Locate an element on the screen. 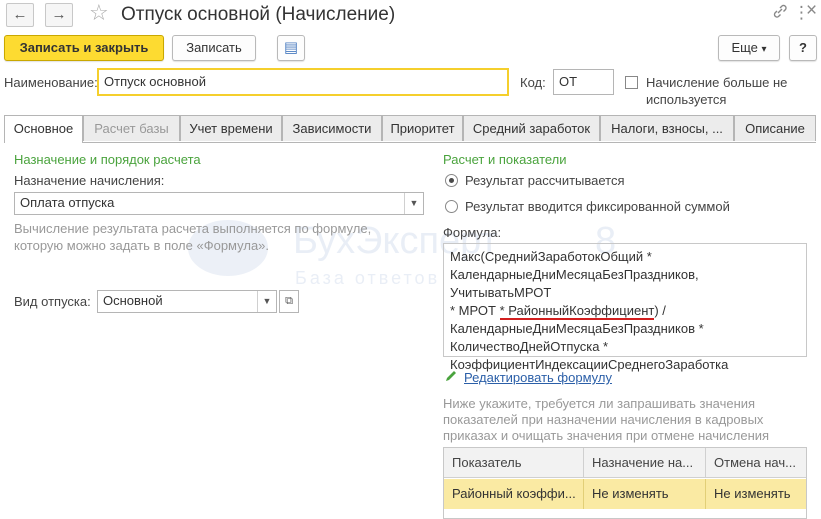  radio-fixed-label: Результат вводится фиксированной суммой is located at coordinates (597, 206).